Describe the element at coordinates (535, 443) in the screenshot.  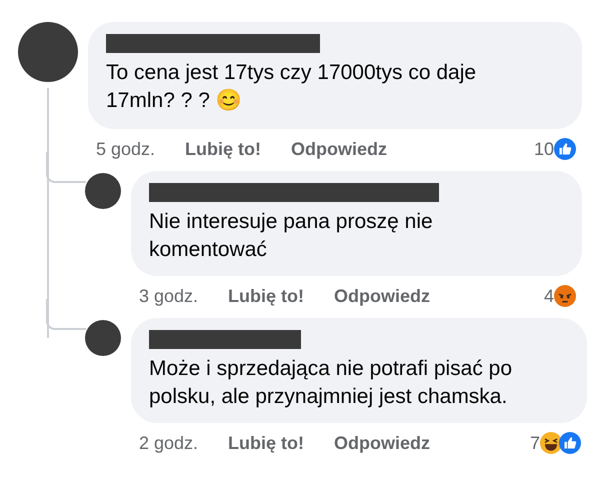
I see `reaction-count: 7` at that location.